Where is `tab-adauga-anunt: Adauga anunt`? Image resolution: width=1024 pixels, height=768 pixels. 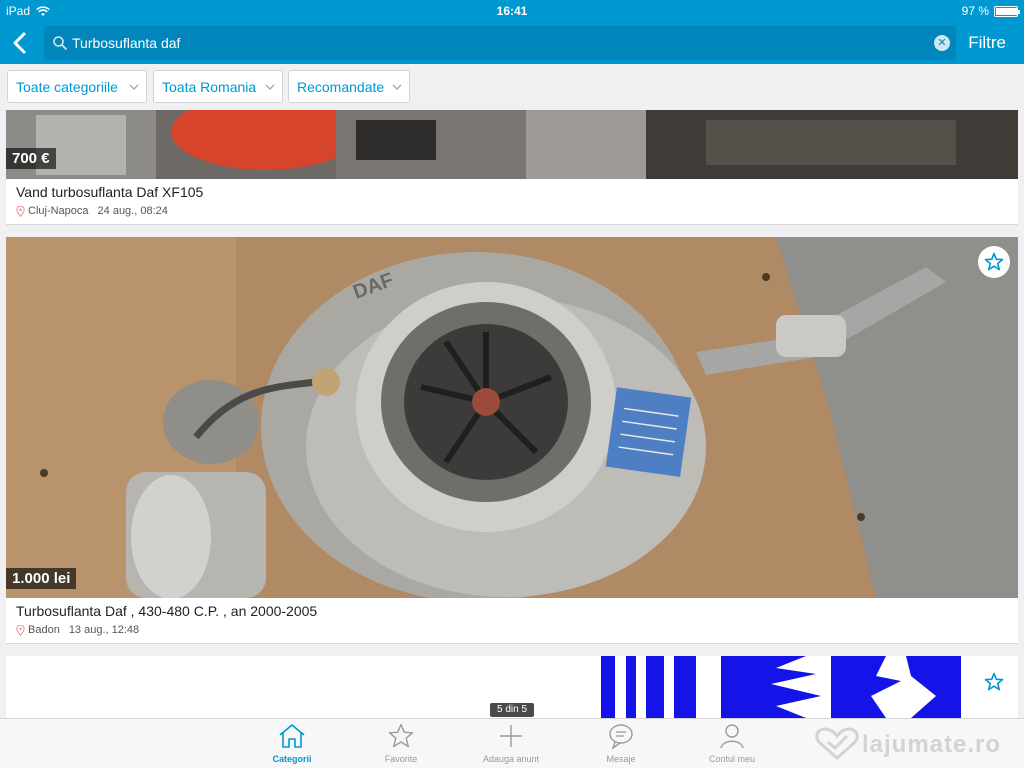
tab-adauga-anunt: Adauga anunt is located at coordinates (511, 743).